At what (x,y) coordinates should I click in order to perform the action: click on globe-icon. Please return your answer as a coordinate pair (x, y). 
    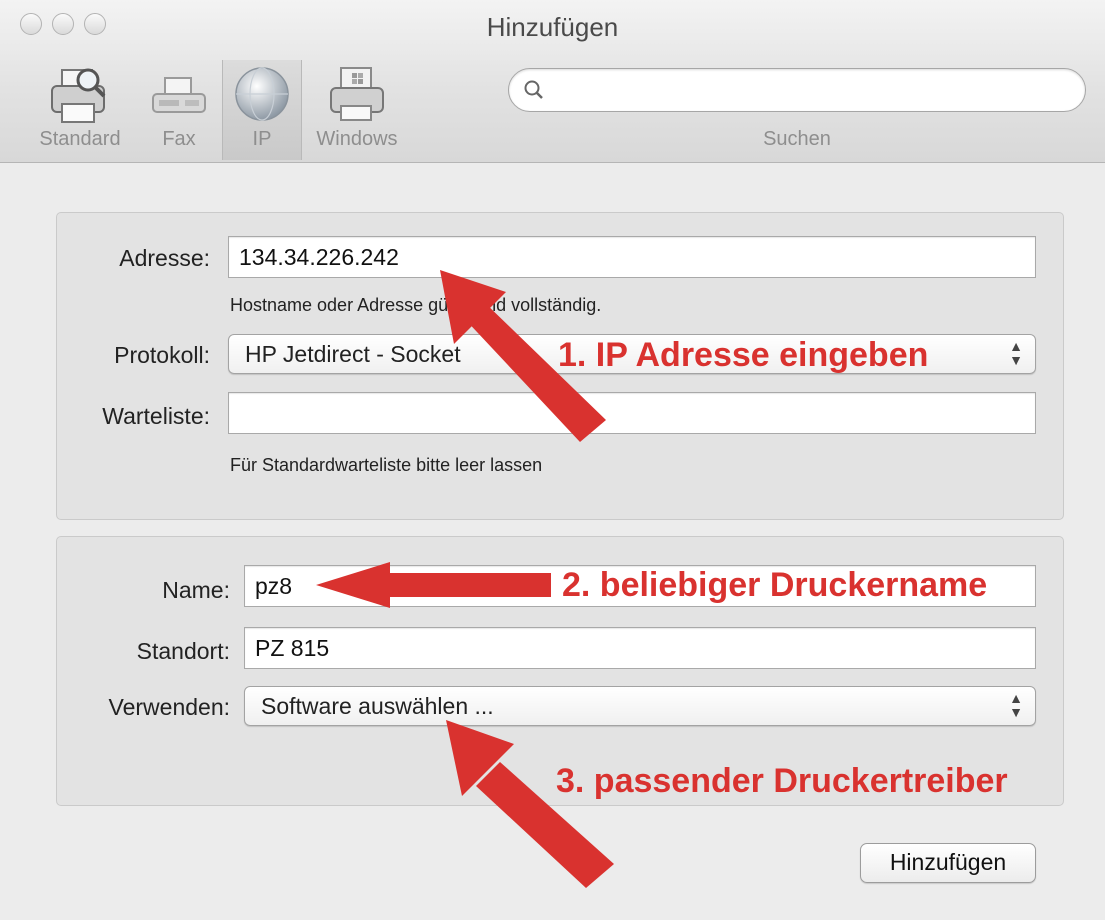
    Looking at the image, I should click on (262, 94).